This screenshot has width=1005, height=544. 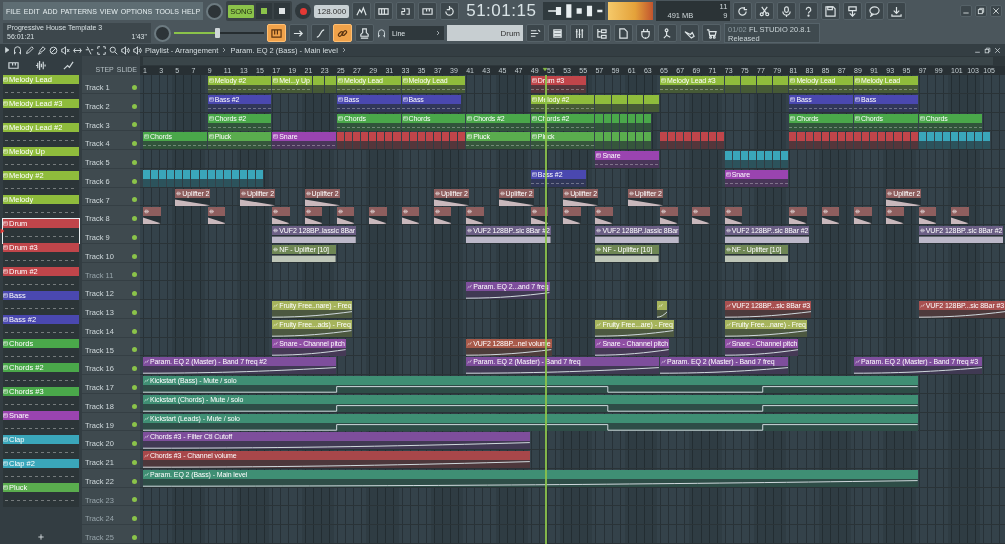 What do you see at coordinates (332, 11) in the screenshot?
I see `tempo-display: 128.000` at bounding box center [332, 11].